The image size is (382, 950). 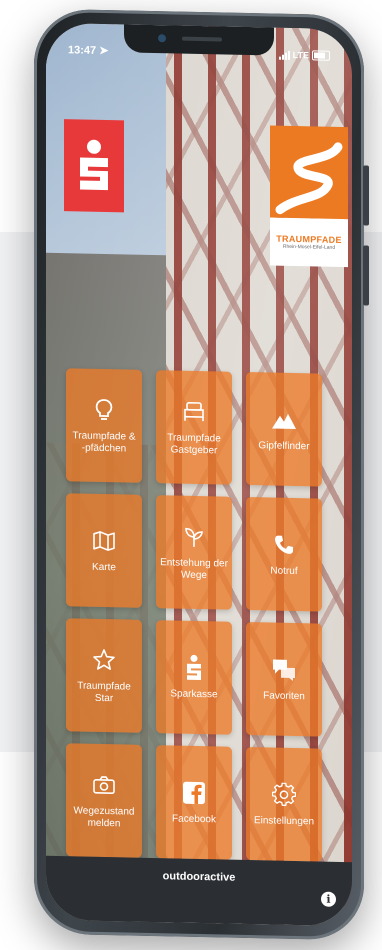 What do you see at coordinates (309, 178) in the screenshot?
I see `trail-path-icon` at bounding box center [309, 178].